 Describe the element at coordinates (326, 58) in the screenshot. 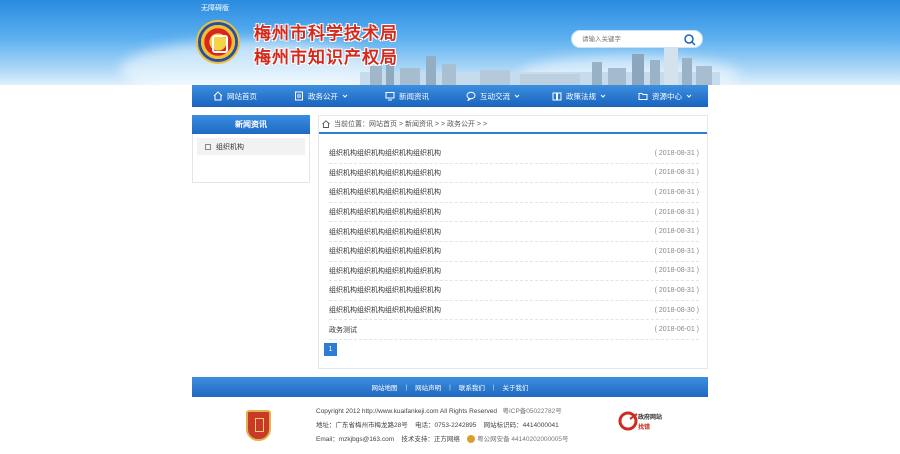

I see `site-title-line2: 梅州市知识产权局` at that location.